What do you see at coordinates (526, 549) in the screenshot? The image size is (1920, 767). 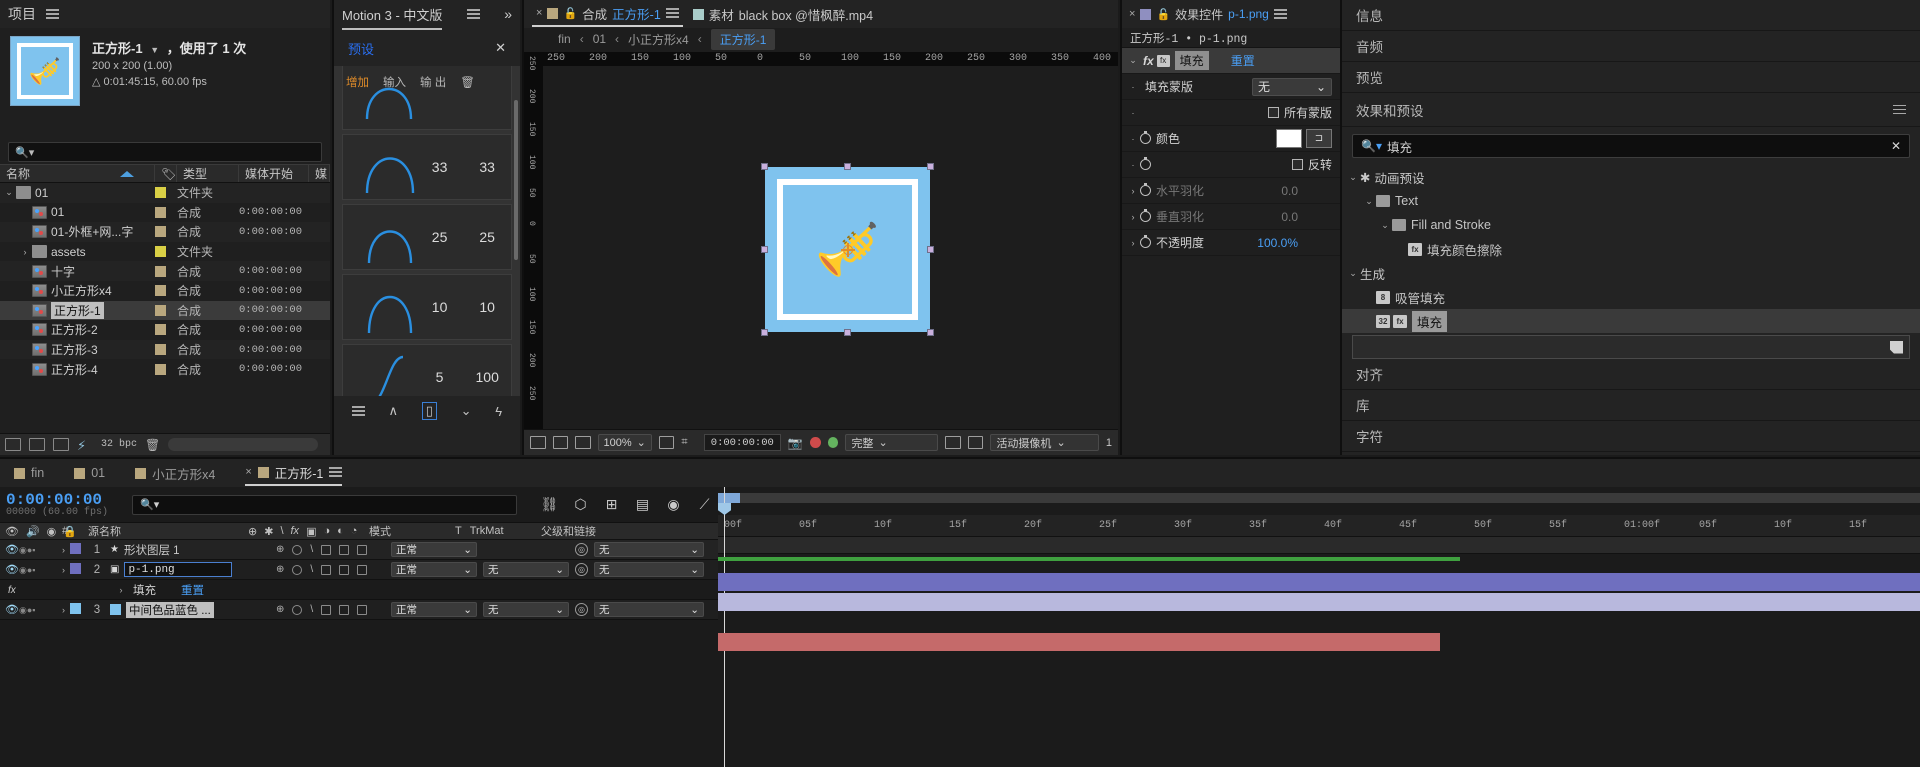 I see `layer-trkmat-select` at bounding box center [526, 549].